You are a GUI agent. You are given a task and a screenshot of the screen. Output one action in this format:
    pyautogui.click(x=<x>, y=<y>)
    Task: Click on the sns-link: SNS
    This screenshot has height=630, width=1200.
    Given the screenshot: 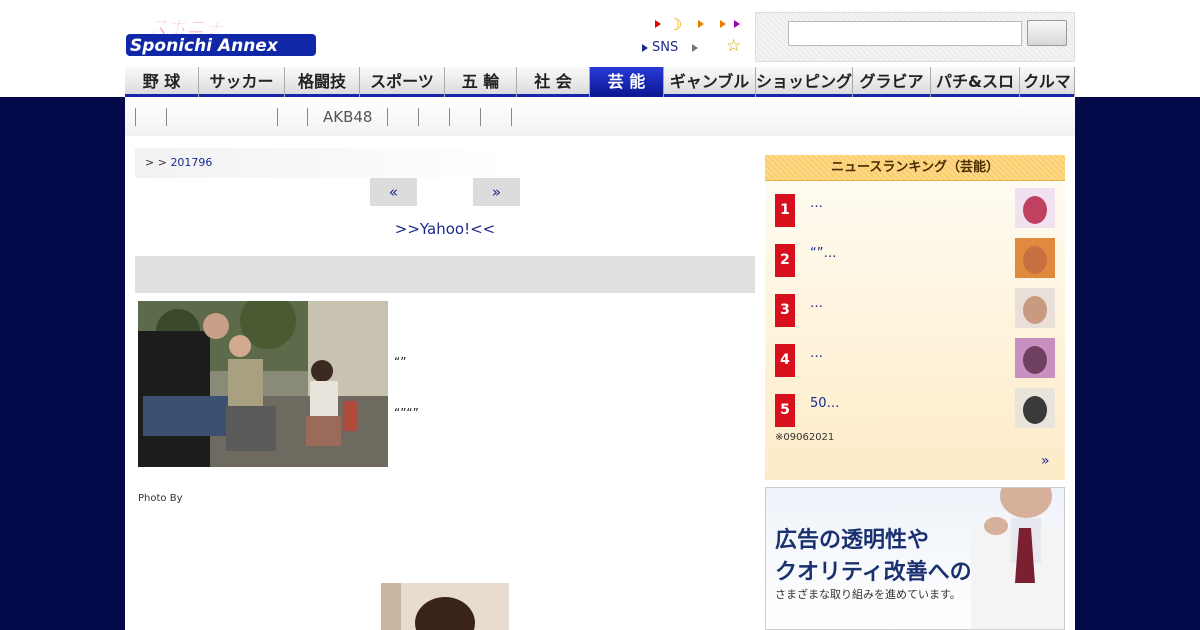 What is the action you would take?
    pyautogui.click(x=665, y=47)
    